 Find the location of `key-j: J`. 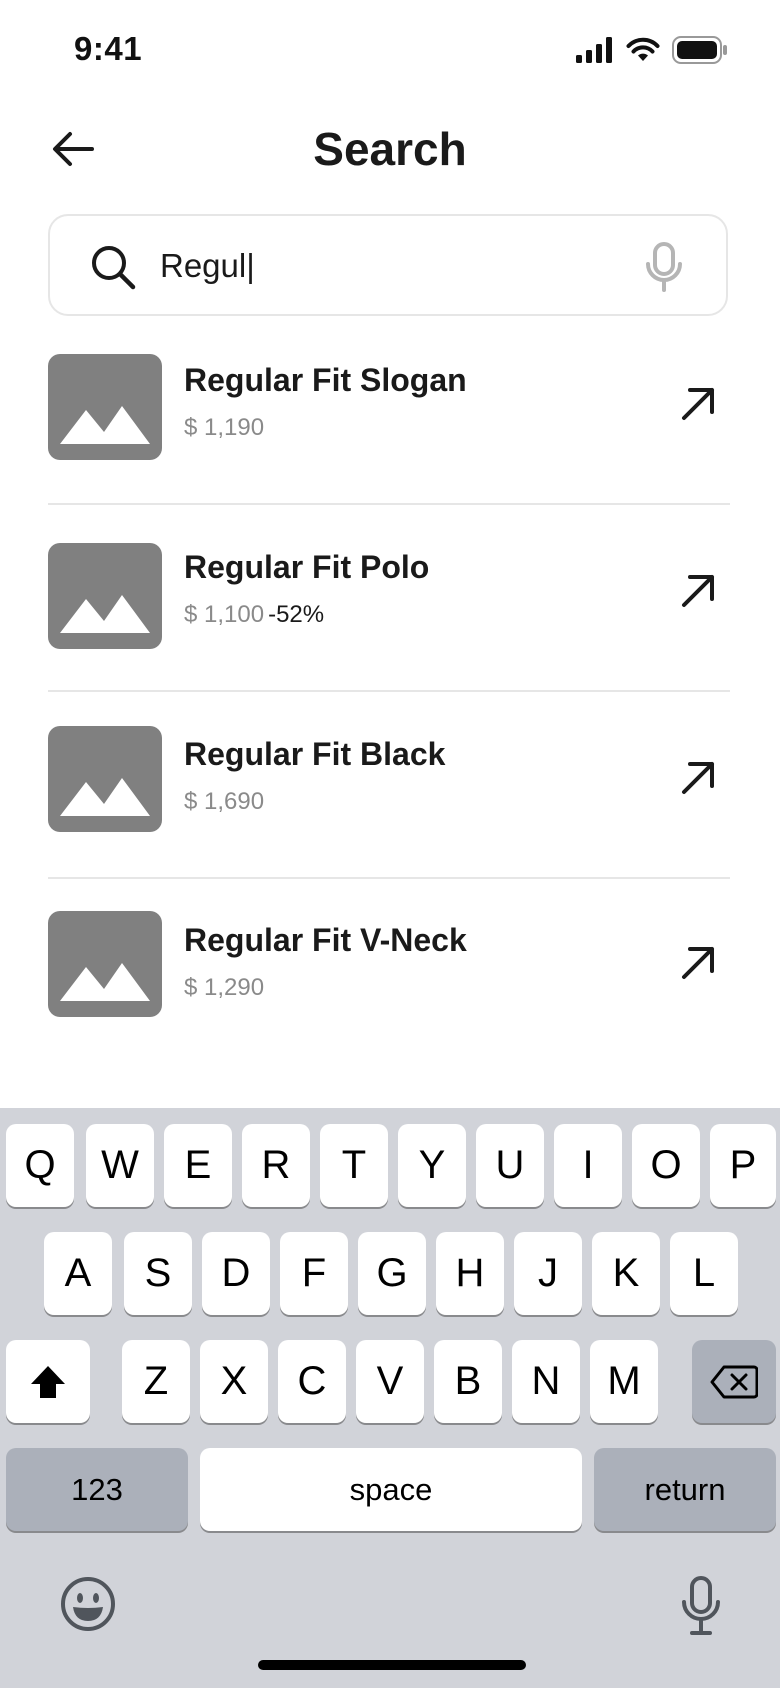

key-j: J is located at coordinates (548, 1273).